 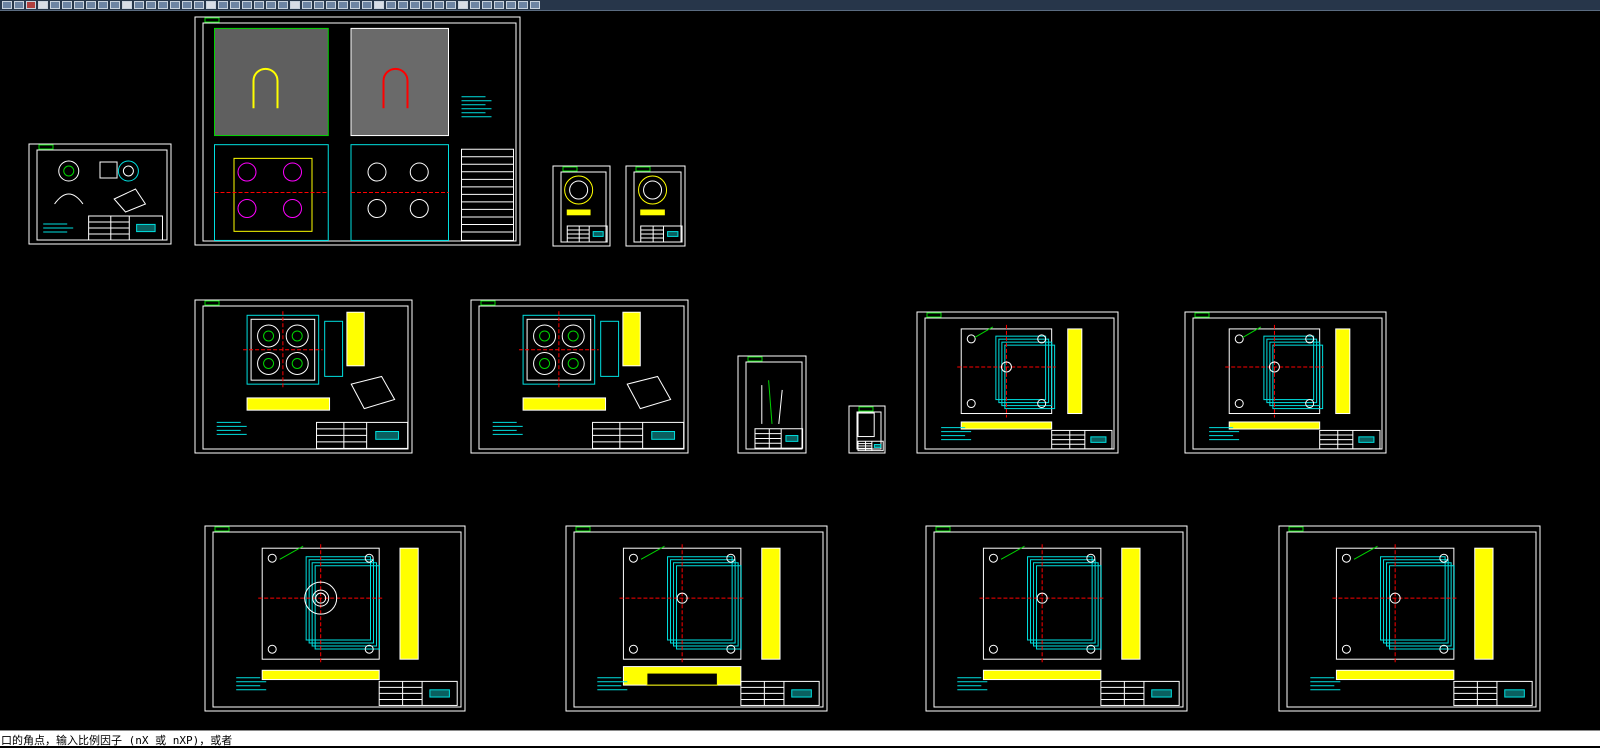 What do you see at coordinates (223, 5) in the screenshot?
I see `tool-palettes-icon` at bounding box center [223, 5].